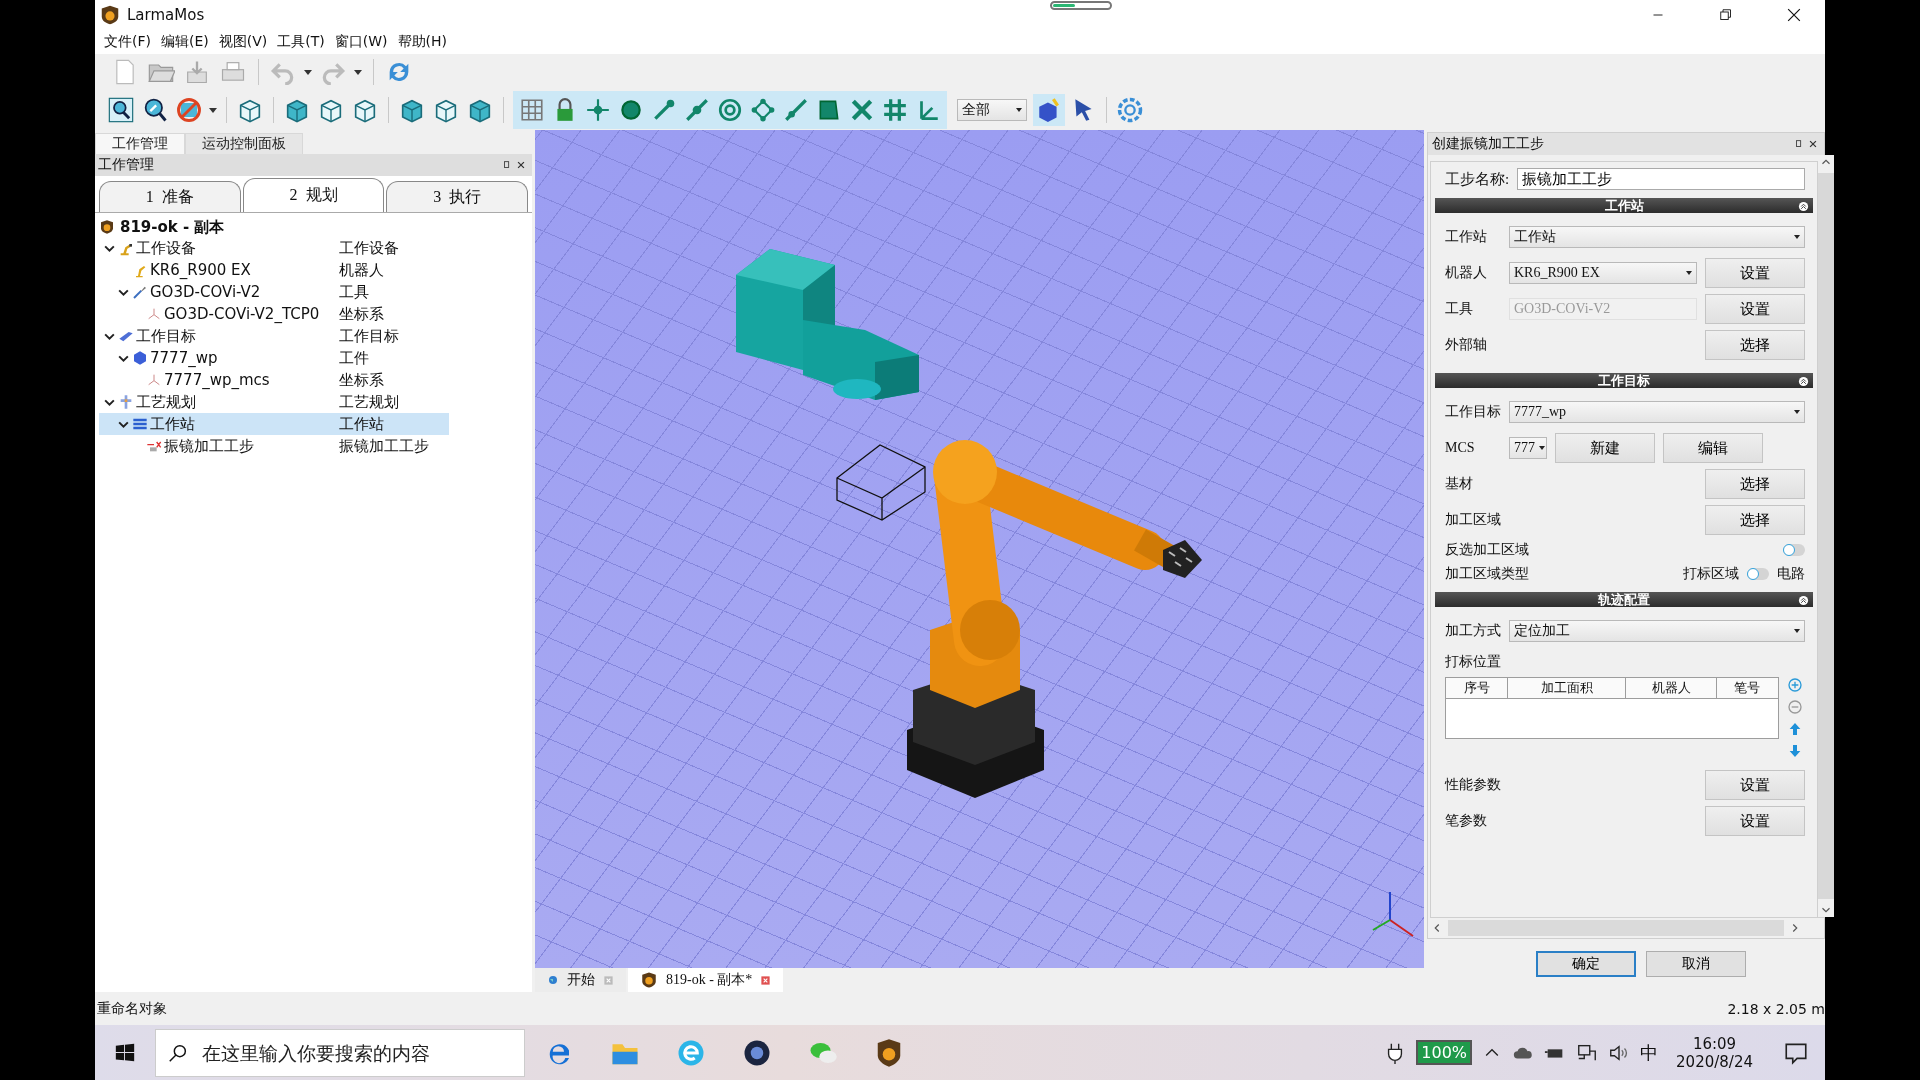  I want to click on tree-root-name: 819-ok - 副本, so click(172, 227).